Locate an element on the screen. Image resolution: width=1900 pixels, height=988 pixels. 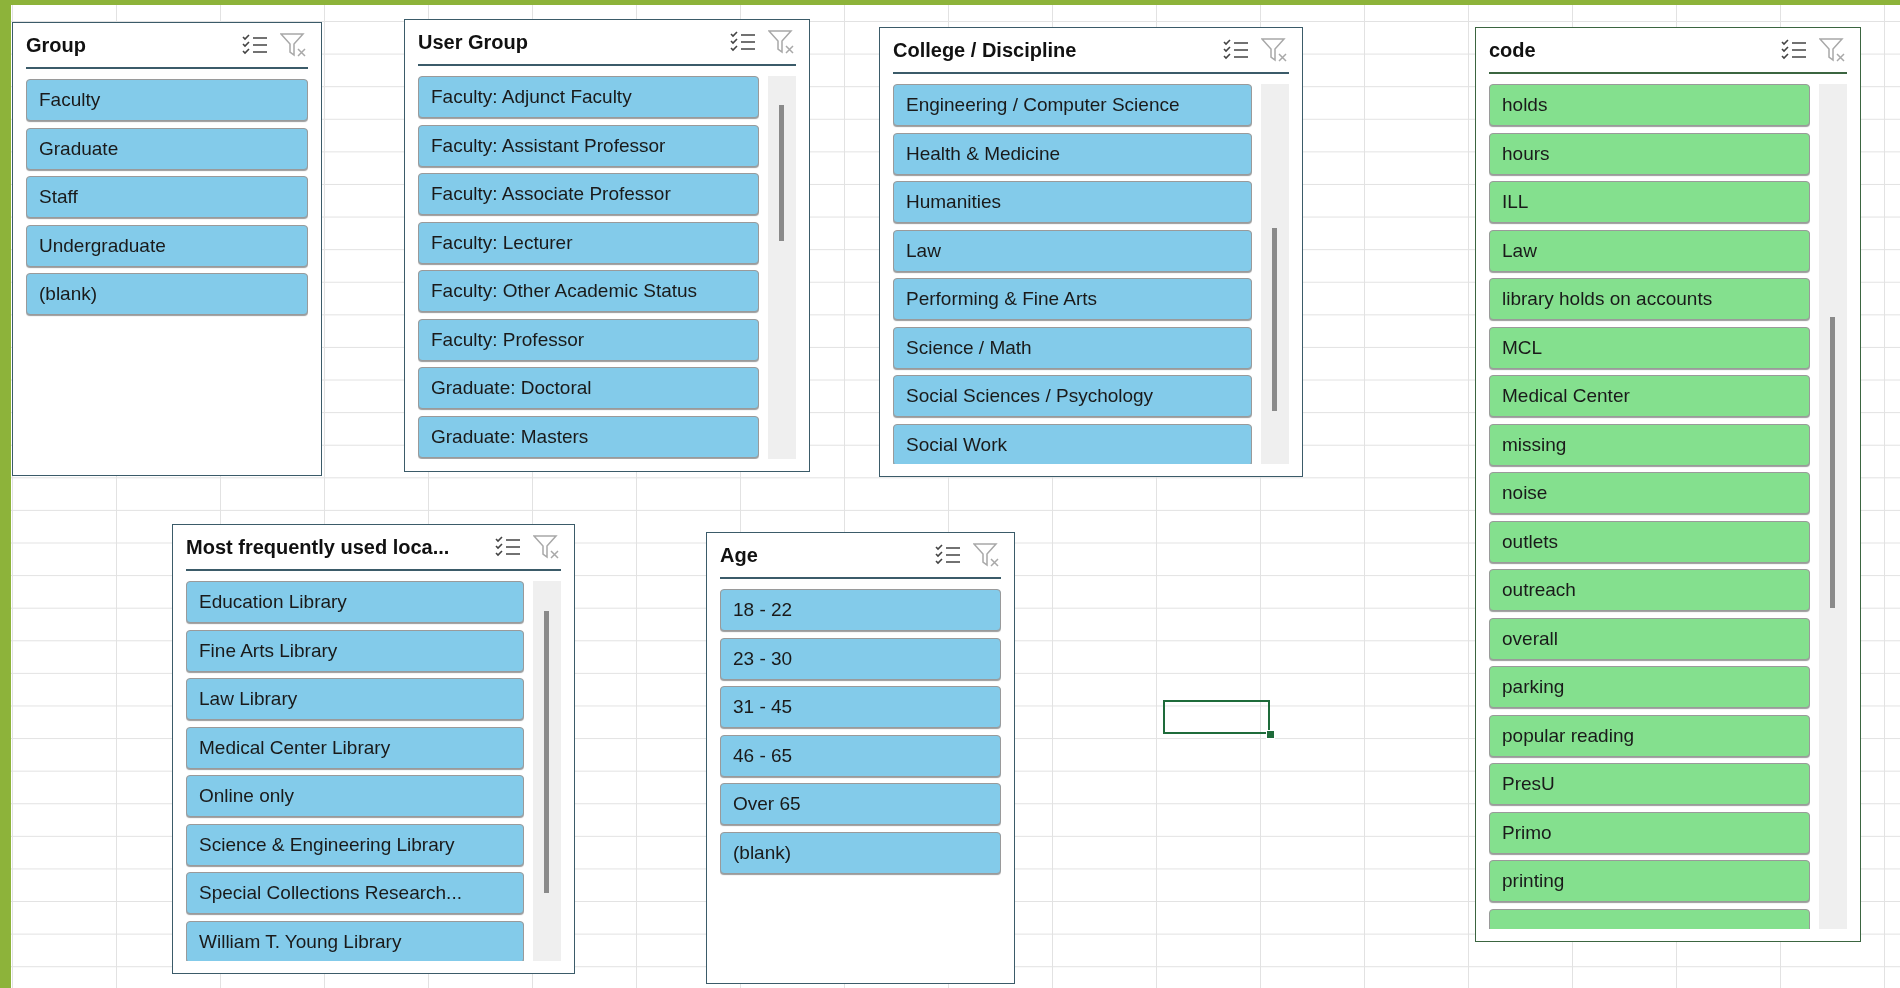
slicer-item: Science & Engineering Library is located at coordinates (355, 844).